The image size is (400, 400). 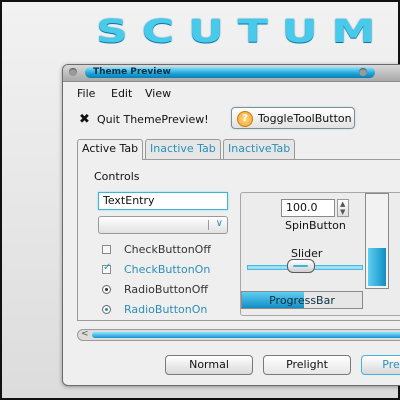 I want to click on radio-unselected-icon, so click(x=106, y=289).